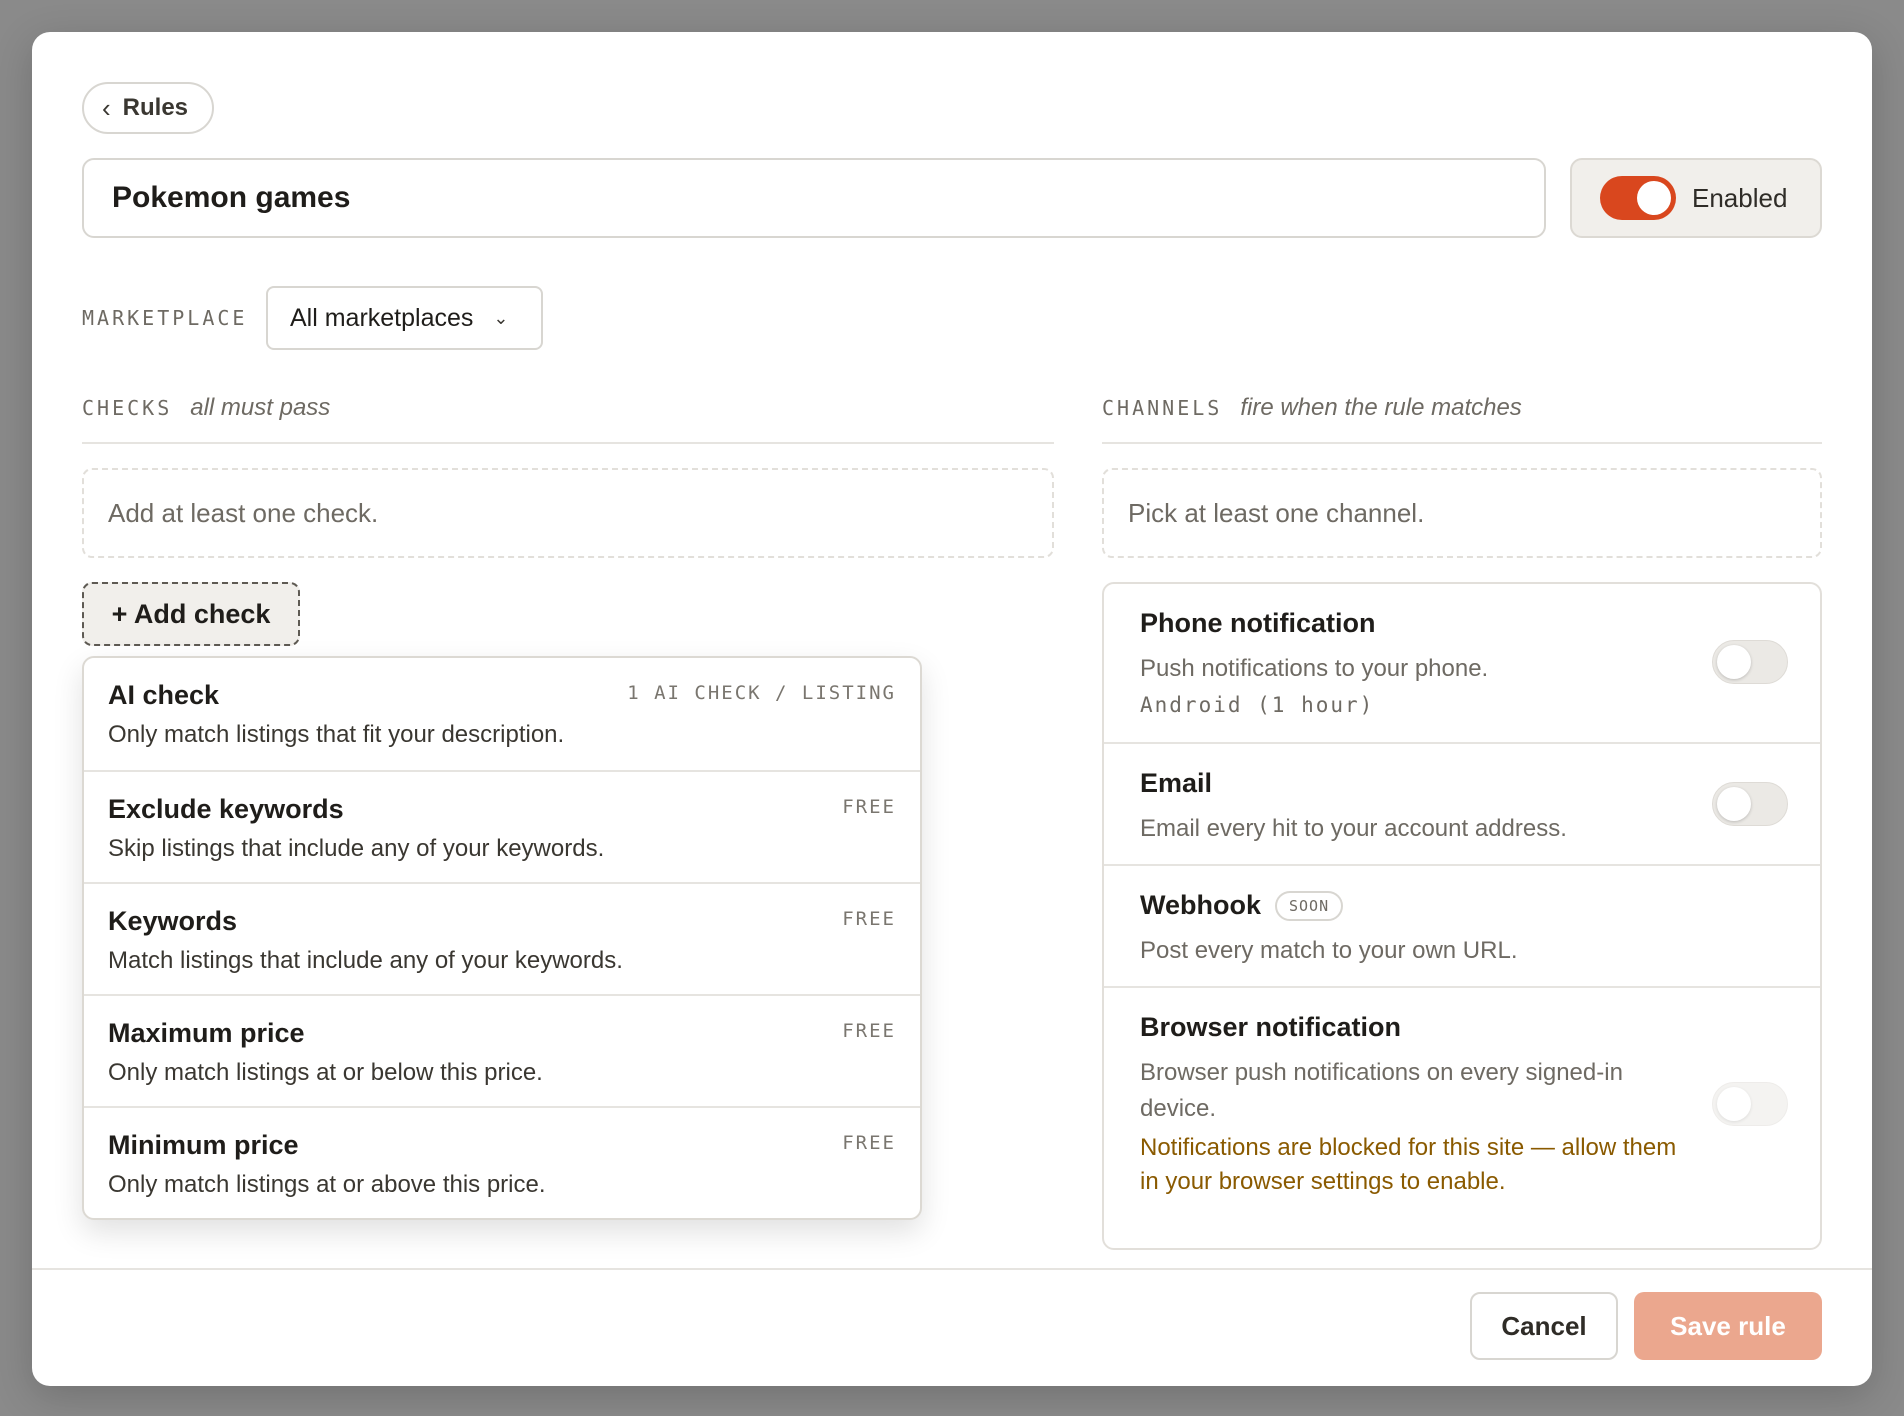  I want to click on channel-device: Android (1 hour), so click(1257, 705).